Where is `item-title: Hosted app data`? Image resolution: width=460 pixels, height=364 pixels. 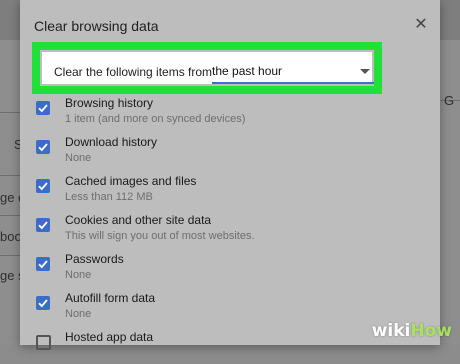
item-title: Hosted app data is located at coordinates (109, 337).